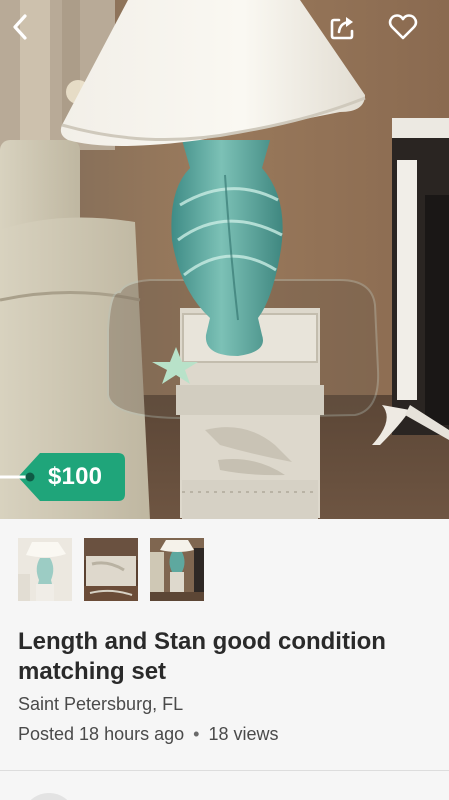  I want to click on heart-outline-icon, so click(403, 27).